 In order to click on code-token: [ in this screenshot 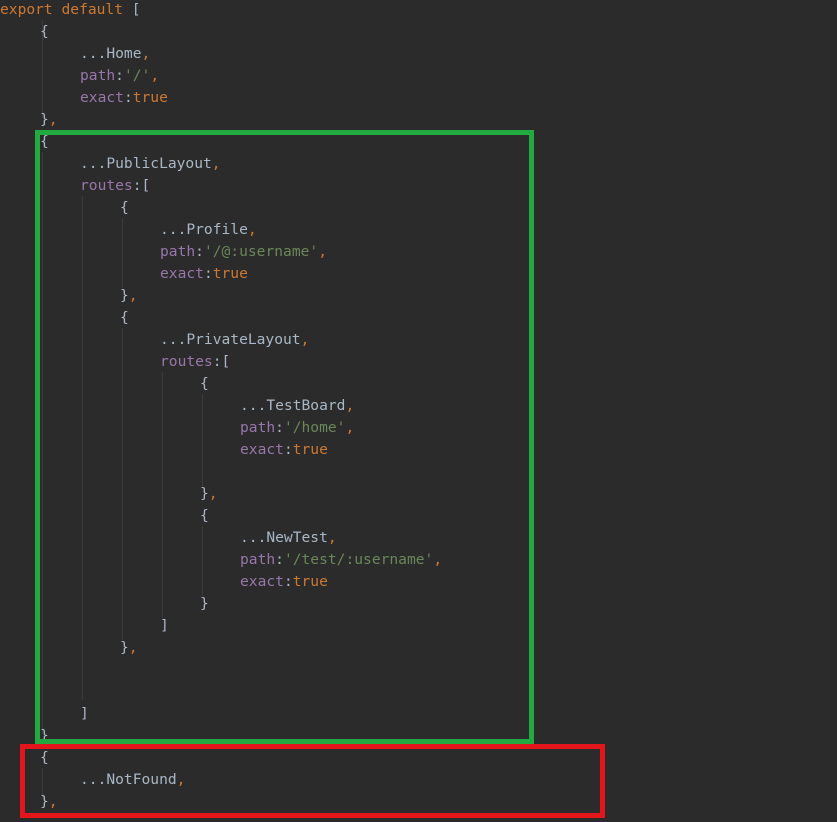, I will do `click(136, 9)`.